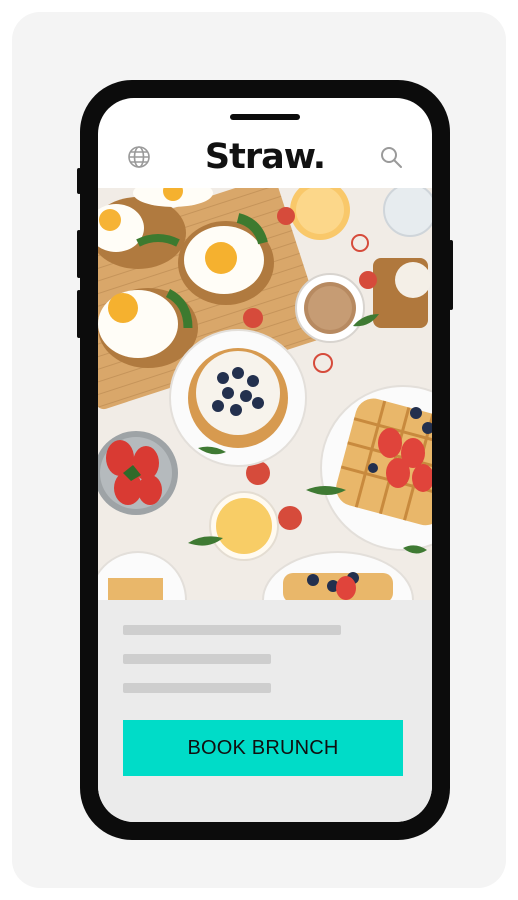 The width and height of the screenshot is (518, 900). I want to click on phone-speaker, so click(265, 117).